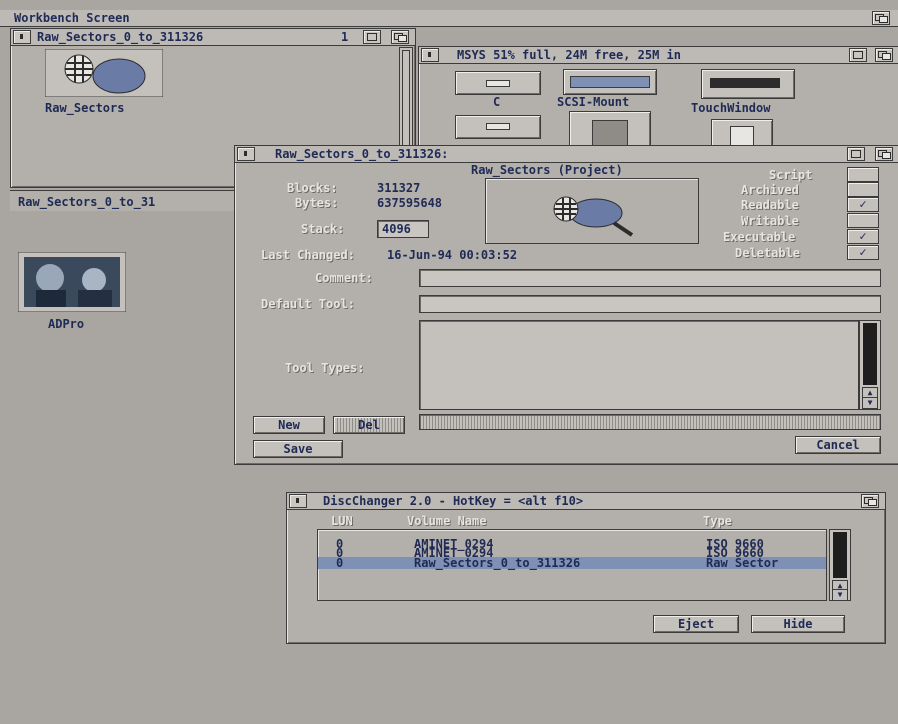 The image size is (898, 724). What do you see at coordinates (858, 55) in the screenshot?
I see `msys-zoom-gadget` at bounding box center [858, 55].